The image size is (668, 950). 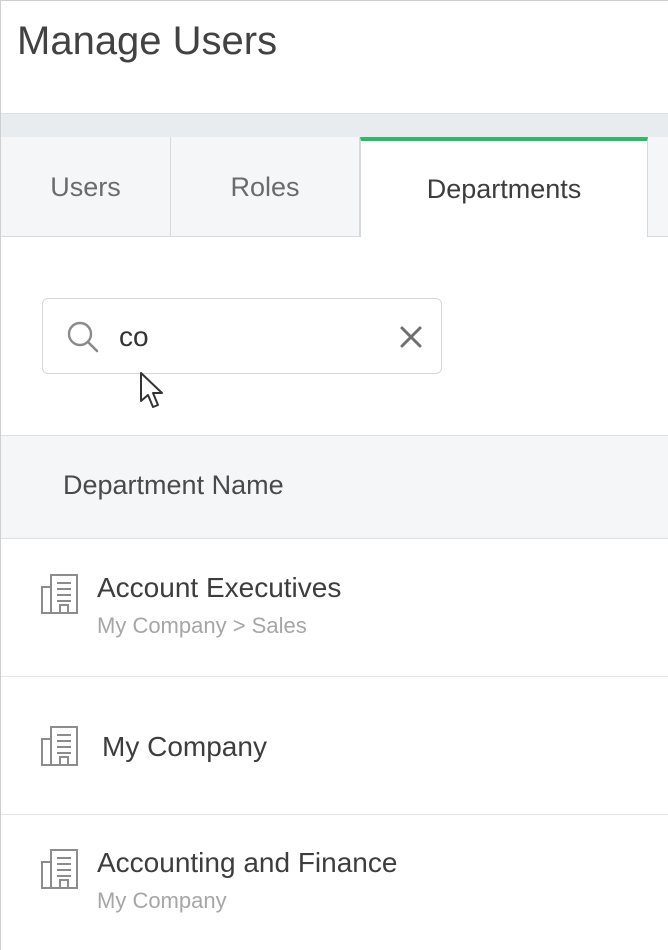 I want to click on table-row: Account Executives My Company > Sales, so click(x=334, y=608).